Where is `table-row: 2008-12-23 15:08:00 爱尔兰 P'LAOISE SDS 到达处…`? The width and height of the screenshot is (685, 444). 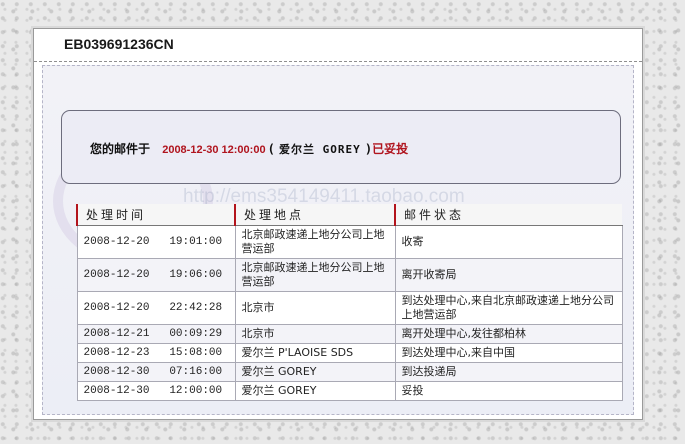
table-row: 2008-12-23 15:08:00 爱尔兰 P'LAOISE SDS 到达处… is located at coordinates (349, 353).